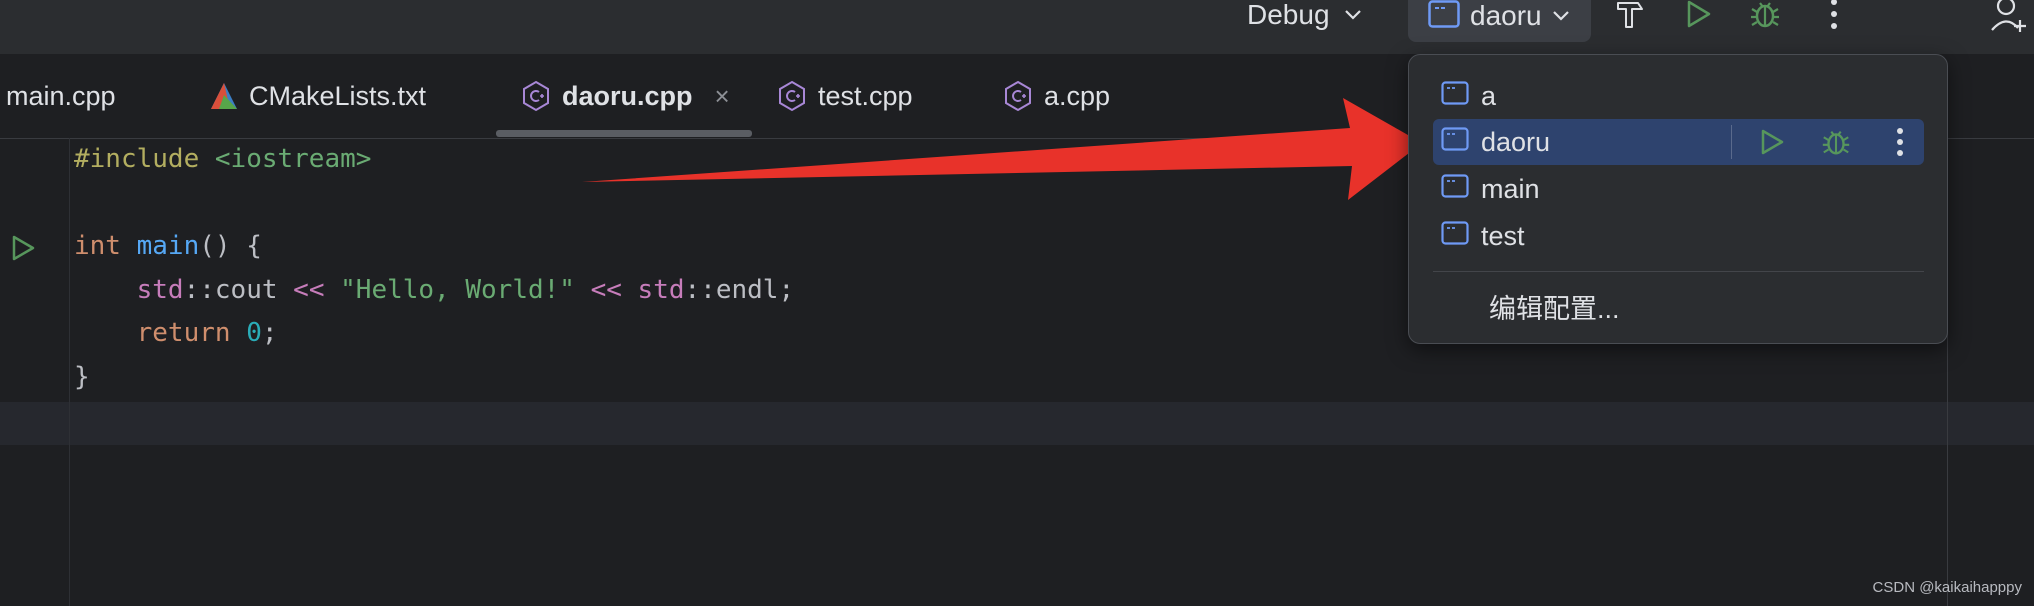 The width and height of the screenshot is (2034, 606). I want to click on popup-item-daoru: daoru, so click(1678, 142).